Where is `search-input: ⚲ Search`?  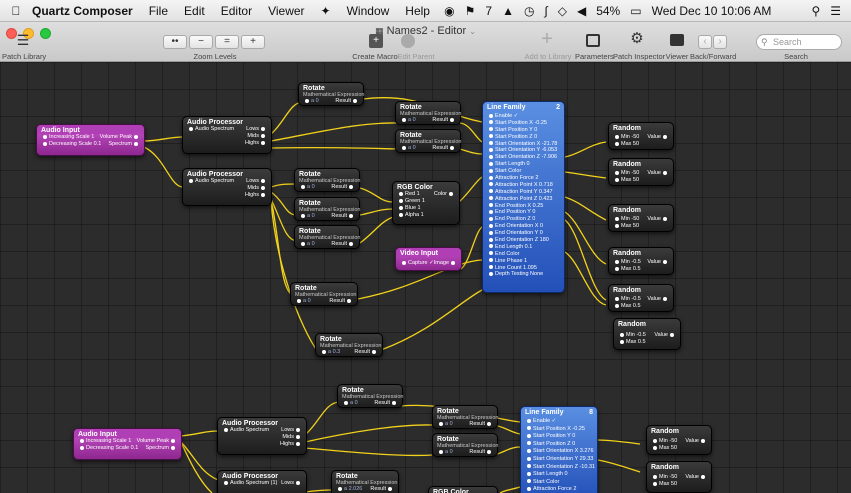
search-input: ⚲ Search is located at coordinates (799, 42).